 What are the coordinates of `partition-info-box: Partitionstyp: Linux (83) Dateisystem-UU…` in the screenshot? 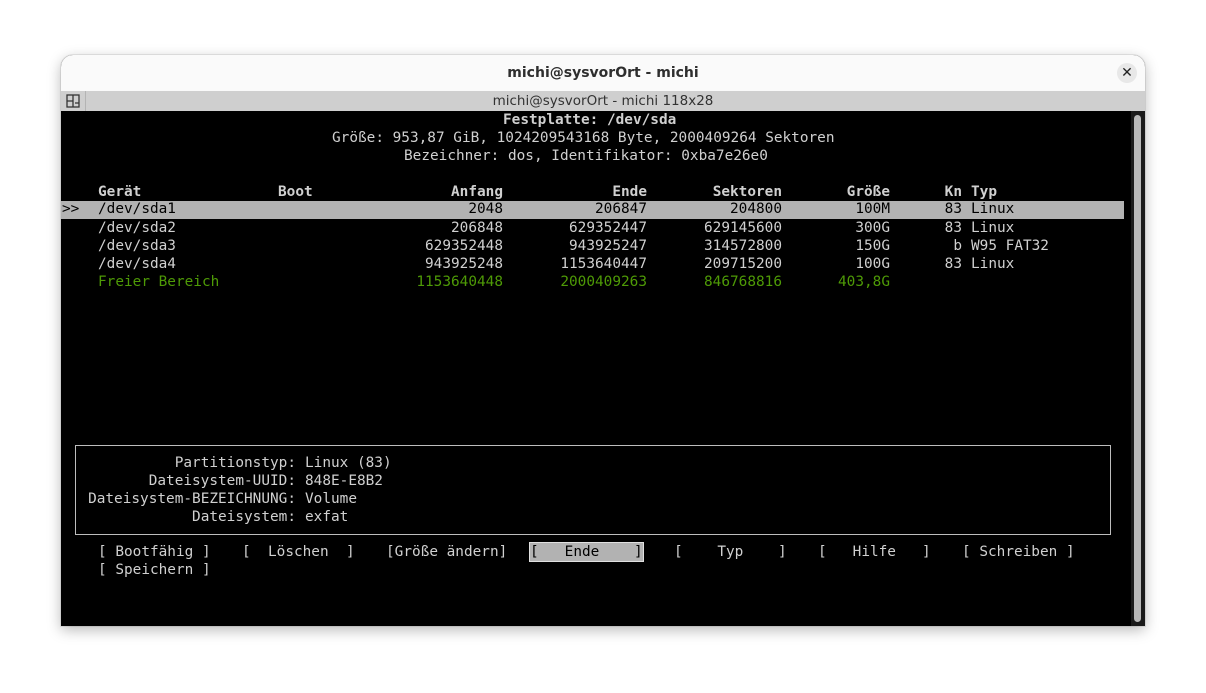 It's located at (593, 490).